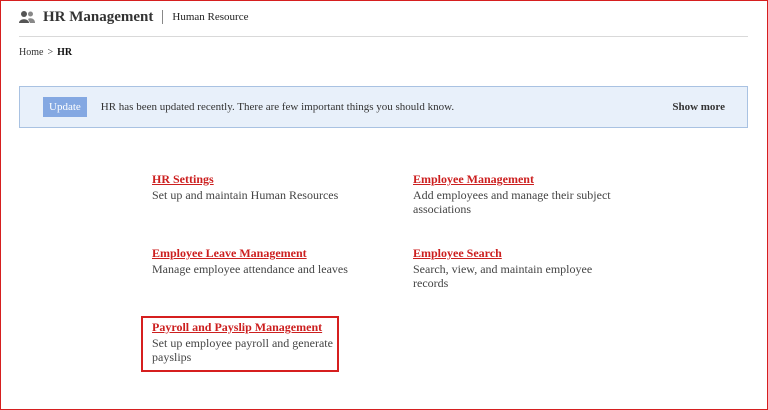 This screenshot has height=410, width=768. I want to click on employee-management-link: Employee Management, so click(520, 179).